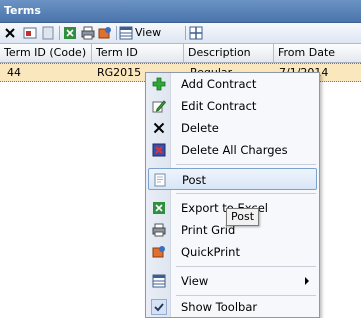 The width and height of the screenshot is (361, 318). I want to click on clear-filter-icon, so click(48, 33).